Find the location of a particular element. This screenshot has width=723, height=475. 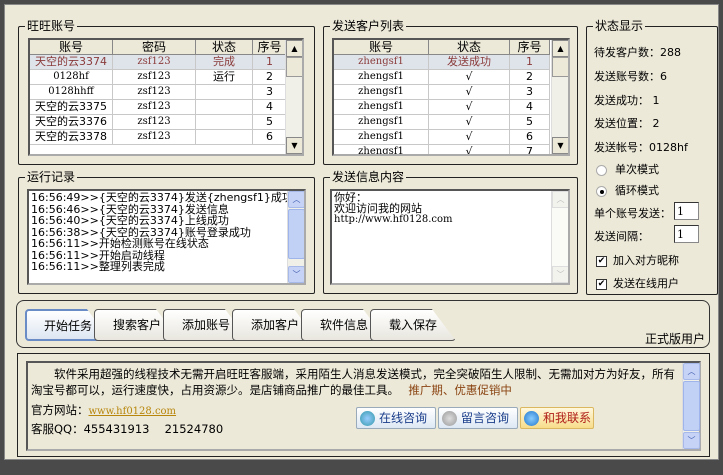

smiley-icon is located at coordinates (531, 418).